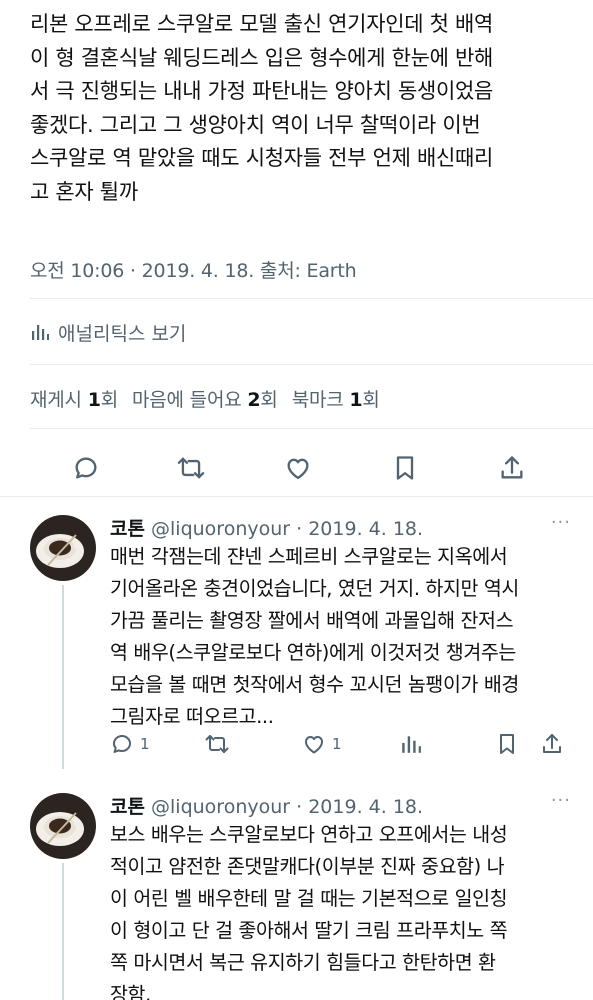 This screenshot has height=1000, width=593. I want to click on like-stat: 마음에 들어요 2회, so click(205, 398).